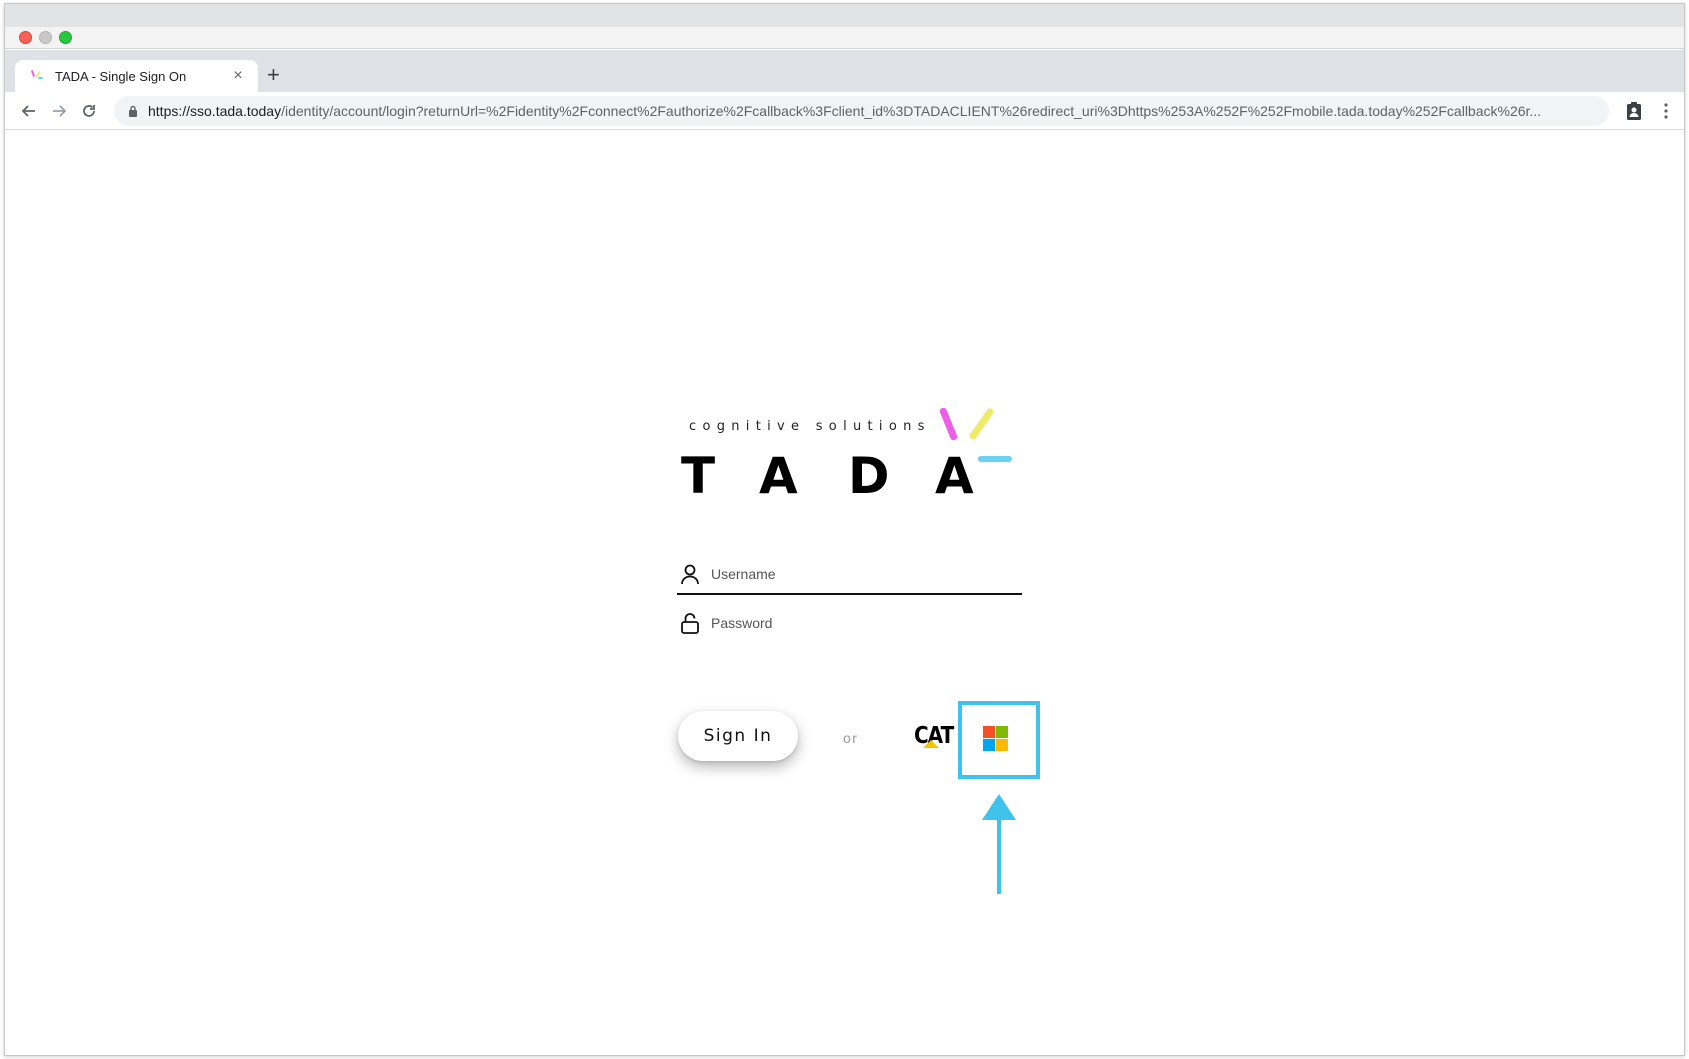 This screenshot has width=1689, height=1059. Describe the element at coordinates (738, 736) in the screenshot. I see `sign-in-button: Sign In` at that location.